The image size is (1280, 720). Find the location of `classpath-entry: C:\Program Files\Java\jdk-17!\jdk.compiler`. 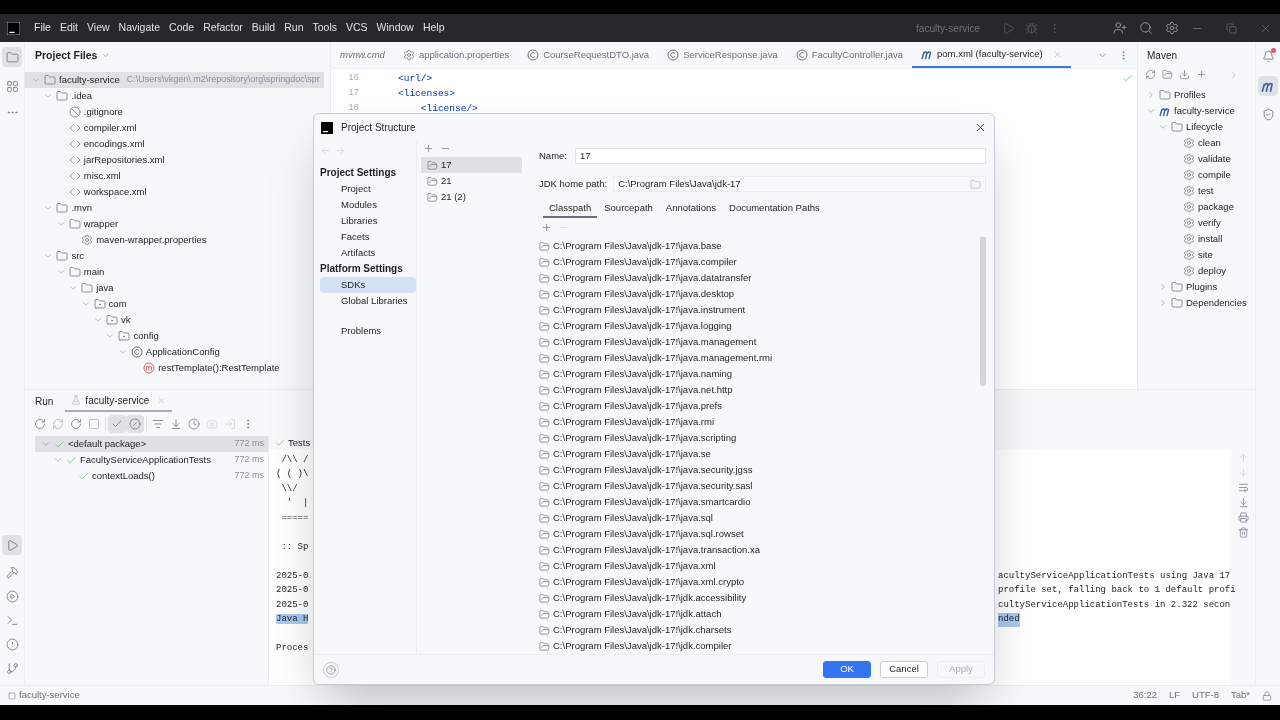

classpath-entry: C:\Program Files\Java\jdk-17!\jdk.compiler is located at coordinates (759, 646).